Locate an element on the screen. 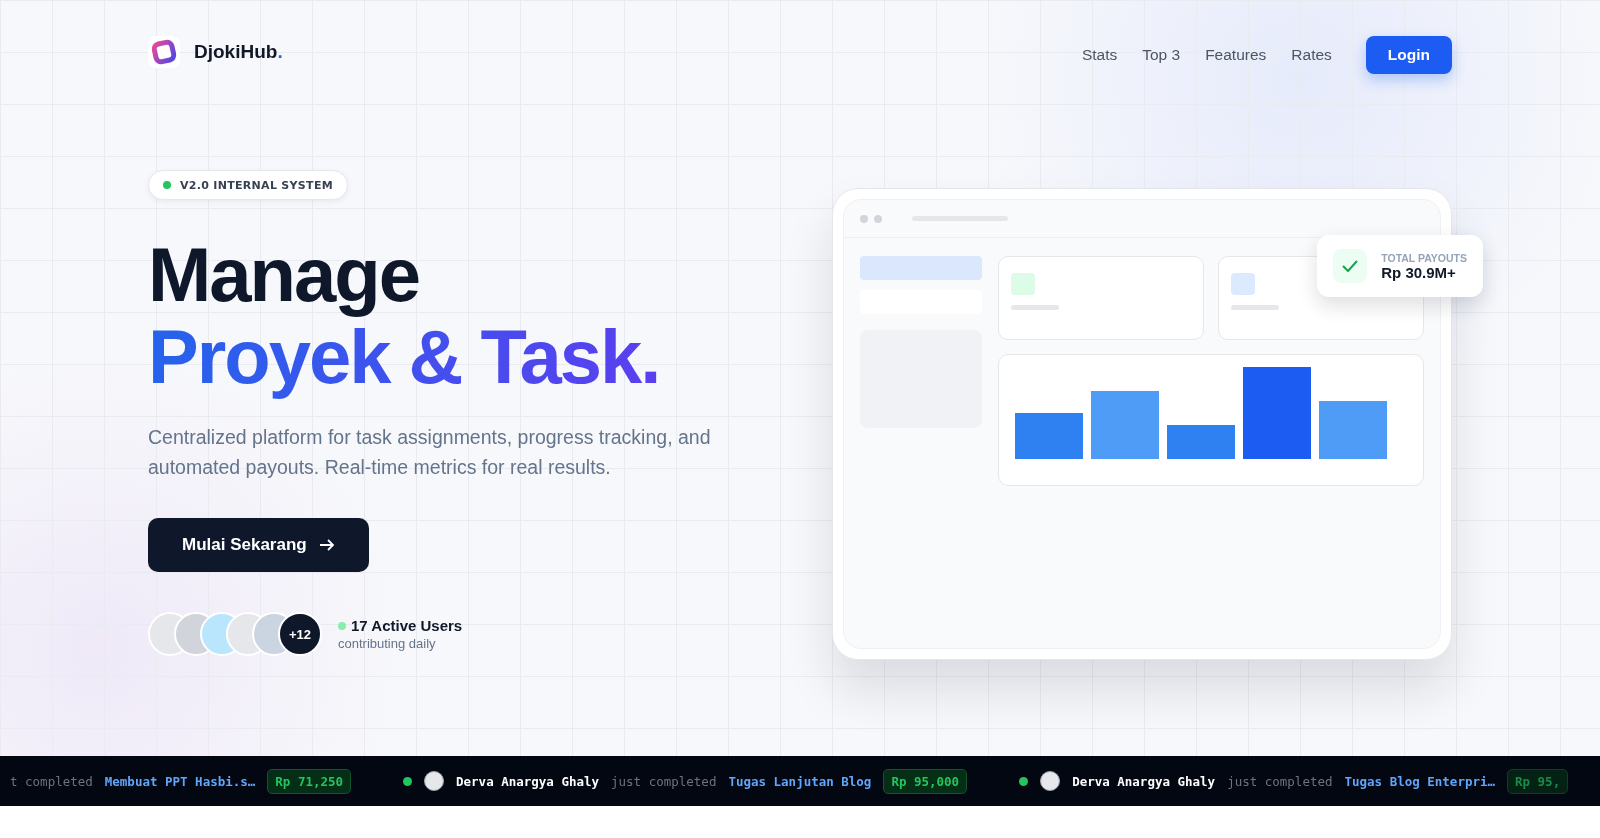 The height and width of the screenshot is (838, 1600). brand-name: DjokiHub. is located at coordinates (238, 52).